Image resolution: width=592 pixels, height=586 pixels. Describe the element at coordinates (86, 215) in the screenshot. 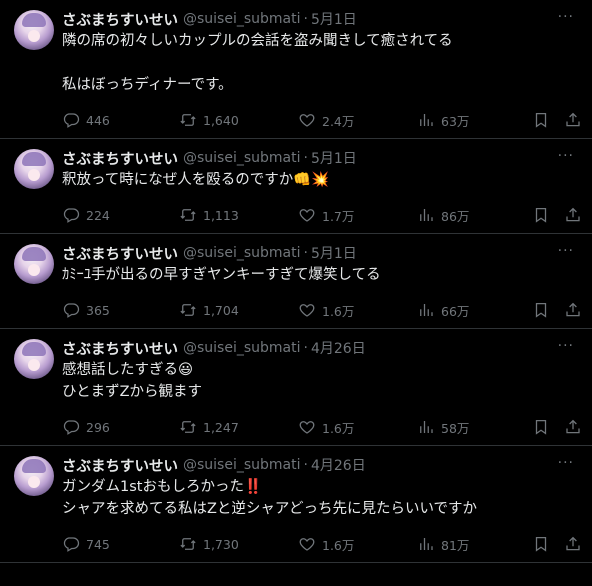

I see `reply-button: 224` at that location.